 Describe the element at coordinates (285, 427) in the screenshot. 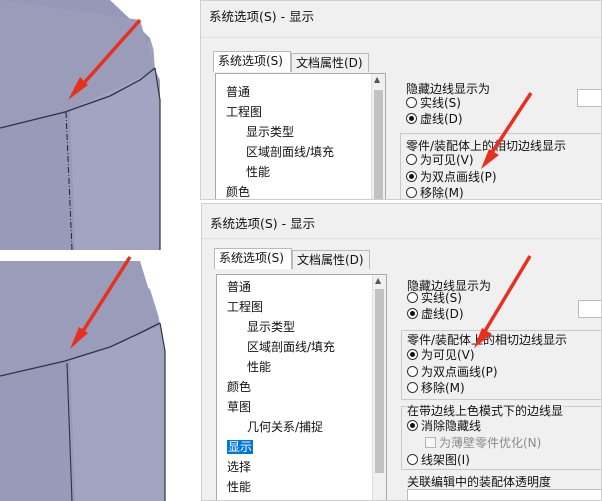

I see `tree-item: 几何关系/捕捉` at that location.